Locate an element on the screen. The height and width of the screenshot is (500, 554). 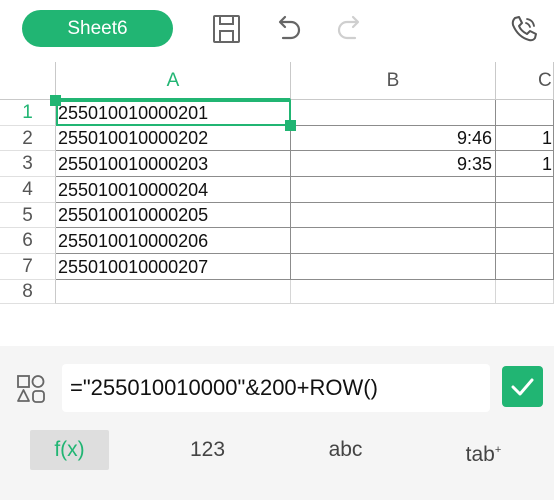
column-header-a: A is located at coordinates (173, 81).